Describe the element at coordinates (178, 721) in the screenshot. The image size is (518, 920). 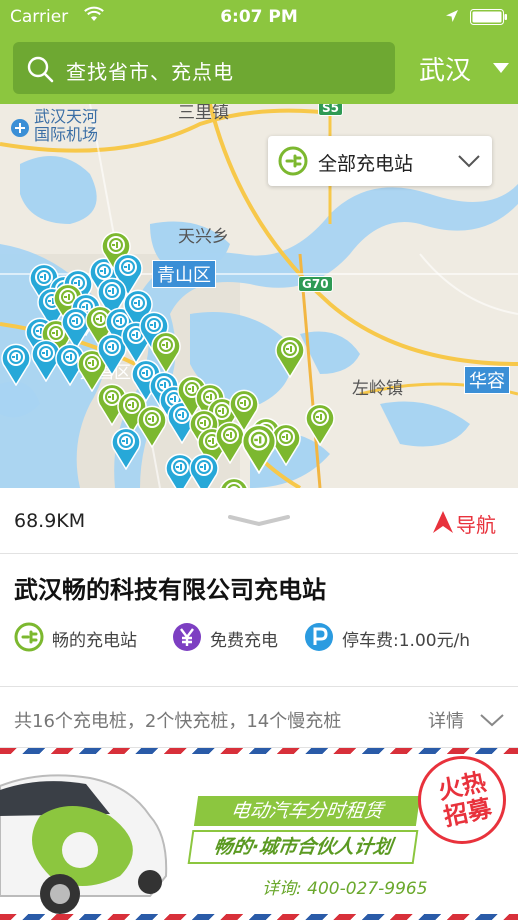
I see `charger-summary: 共16个充电桩，2个快充桩，14个慢充桩` at that location.